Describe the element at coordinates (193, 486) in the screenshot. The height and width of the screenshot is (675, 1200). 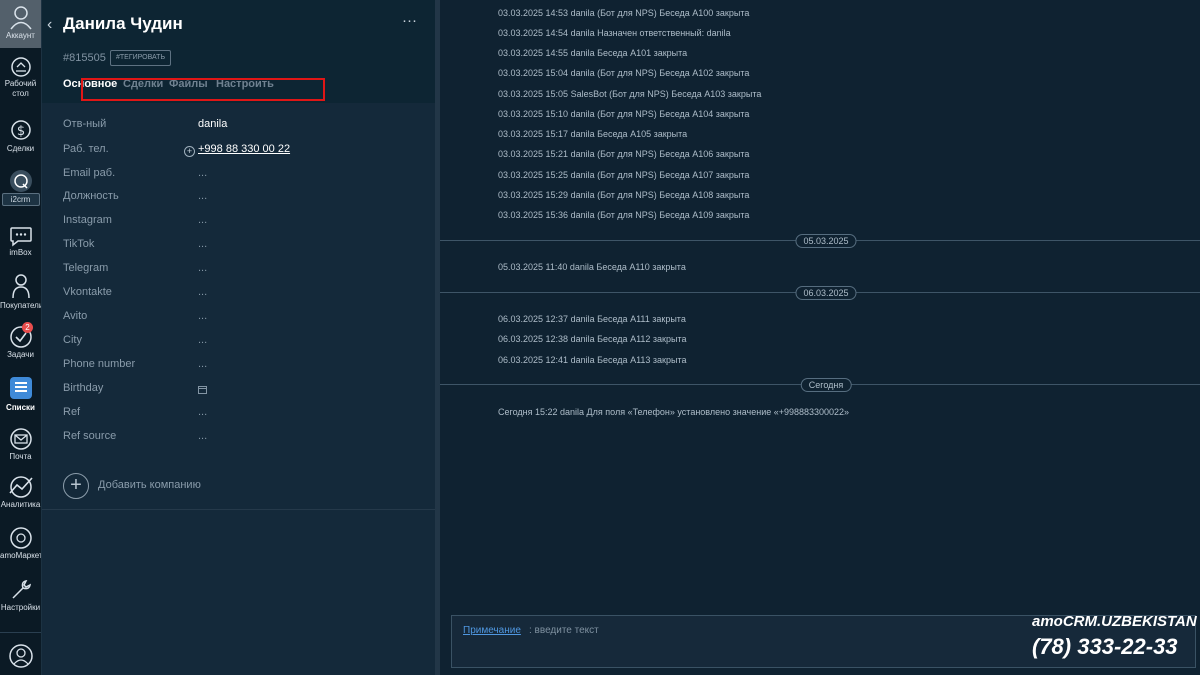
I see `add-company-button: + Добавить компанию` at that location.